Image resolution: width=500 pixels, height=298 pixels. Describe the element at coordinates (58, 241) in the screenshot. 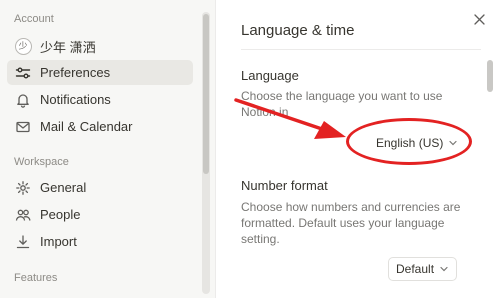

I see `sidebar-item-label: Import` at that location.